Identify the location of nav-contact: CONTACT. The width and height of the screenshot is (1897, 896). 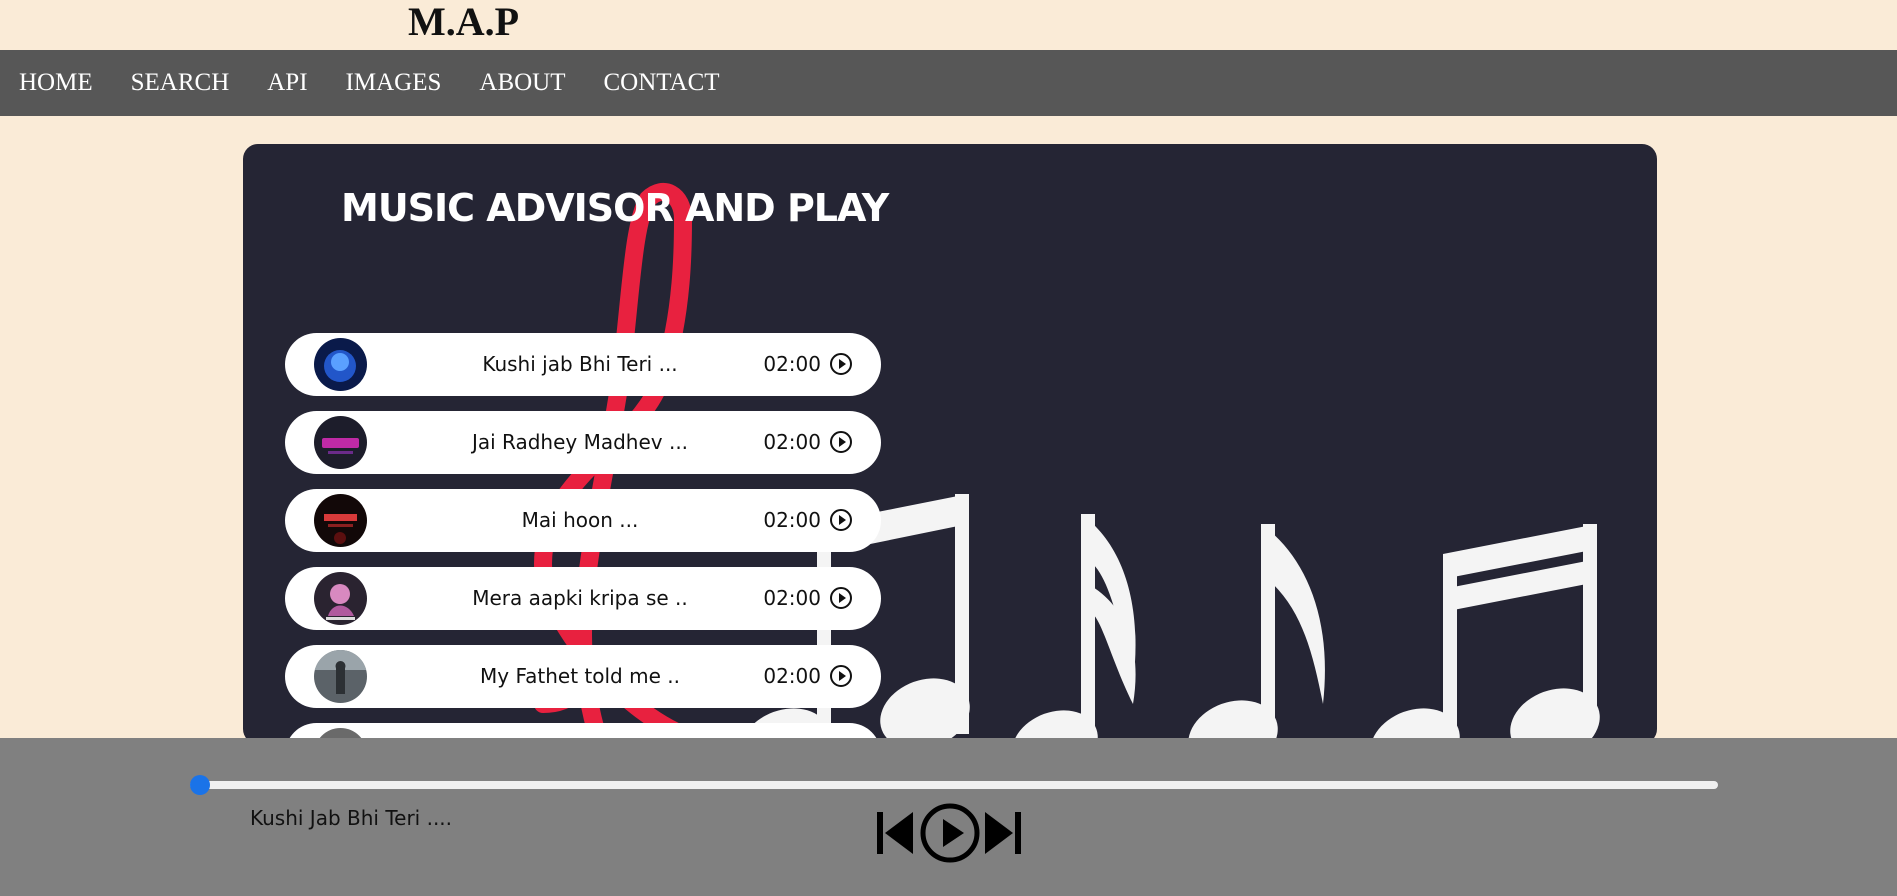
(662, 83).